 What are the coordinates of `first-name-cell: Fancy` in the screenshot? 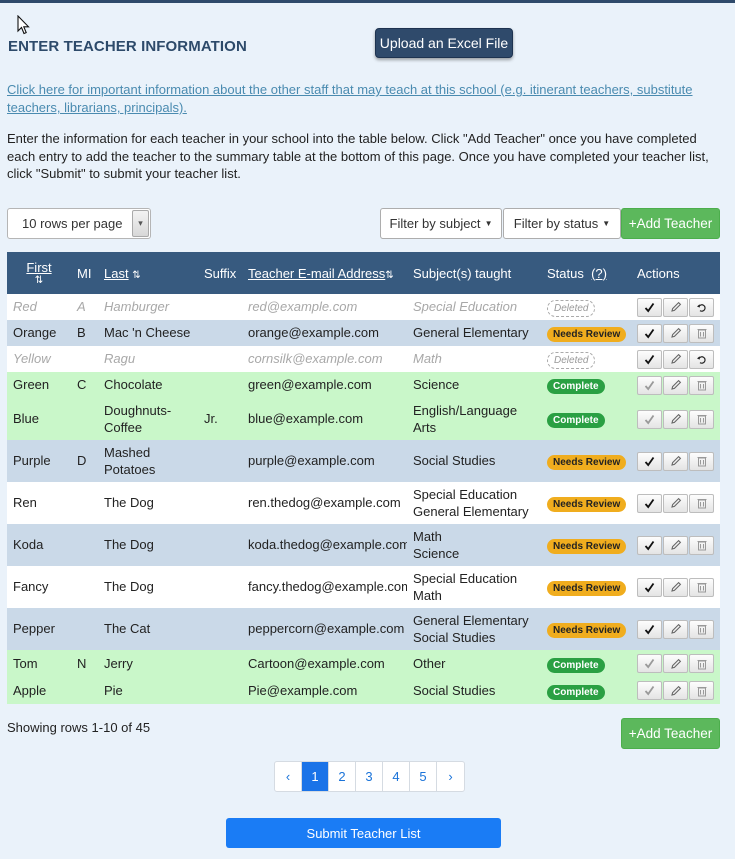 It's located at (39, 587).